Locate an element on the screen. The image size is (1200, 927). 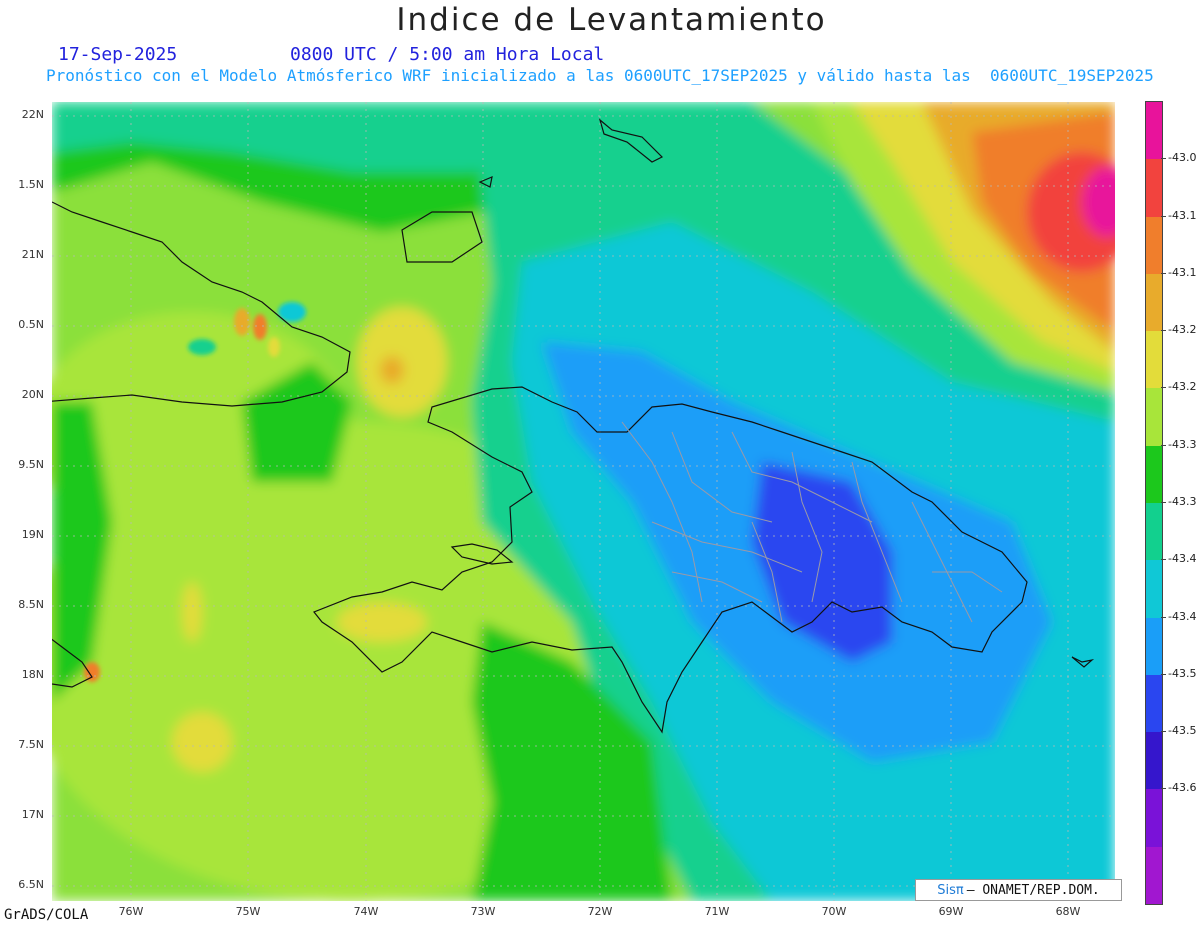
lon-label: 72W is located at coordinates (600, 911).